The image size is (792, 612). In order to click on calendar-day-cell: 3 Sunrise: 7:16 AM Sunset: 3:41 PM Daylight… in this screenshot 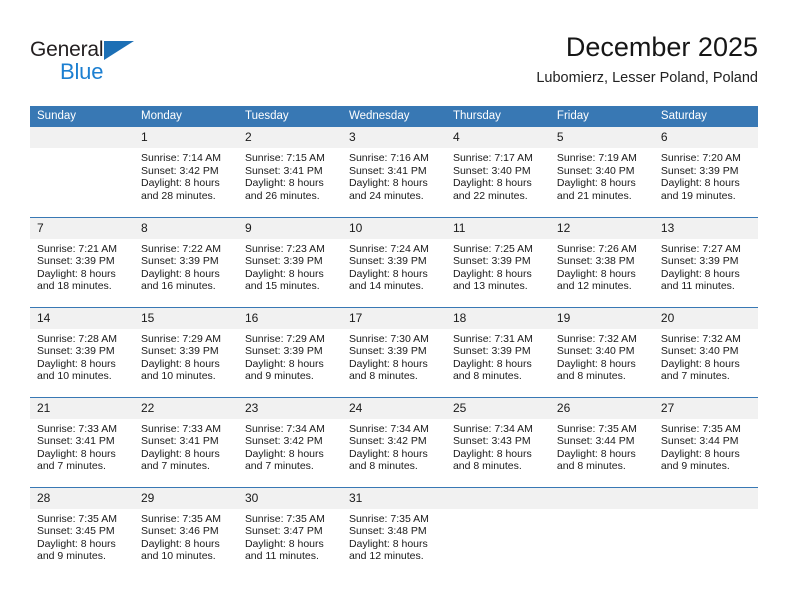, I will do `click(393, 172)`.